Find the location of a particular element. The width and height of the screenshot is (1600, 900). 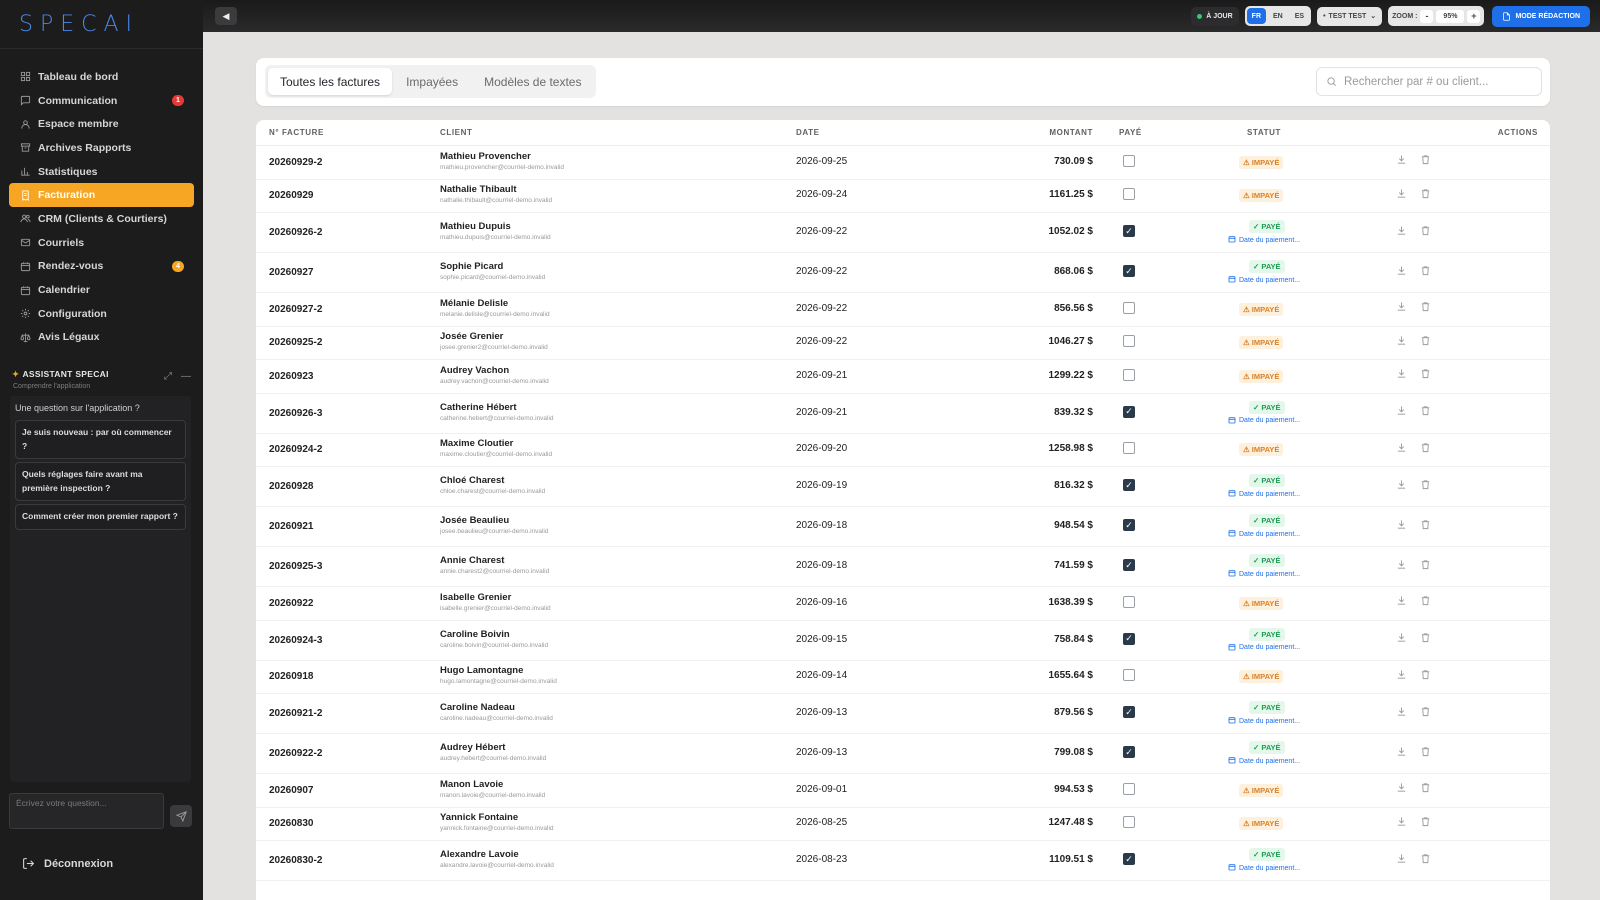

invoice-number: 20260924-2 is located at coordinates (295, 449).